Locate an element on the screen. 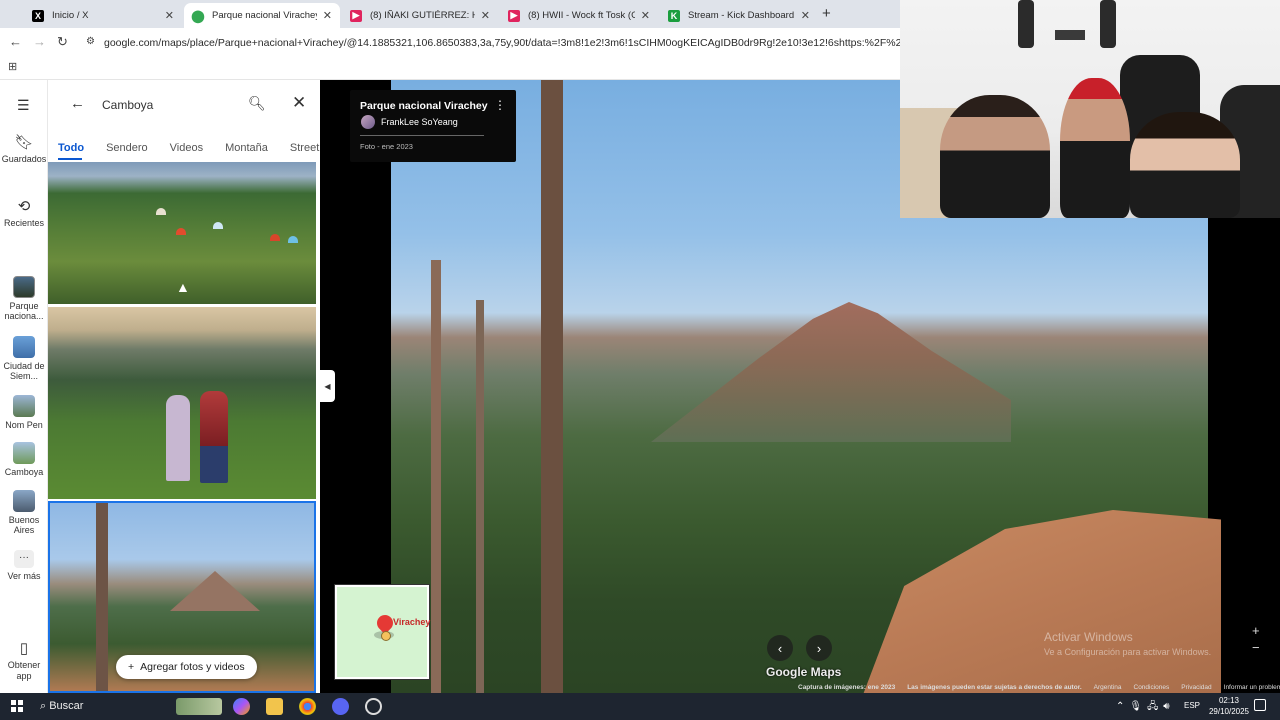 The width and height of the screenshot is (1280, 720). youtube-icon: ▶ is located at coordinates (356, 15).